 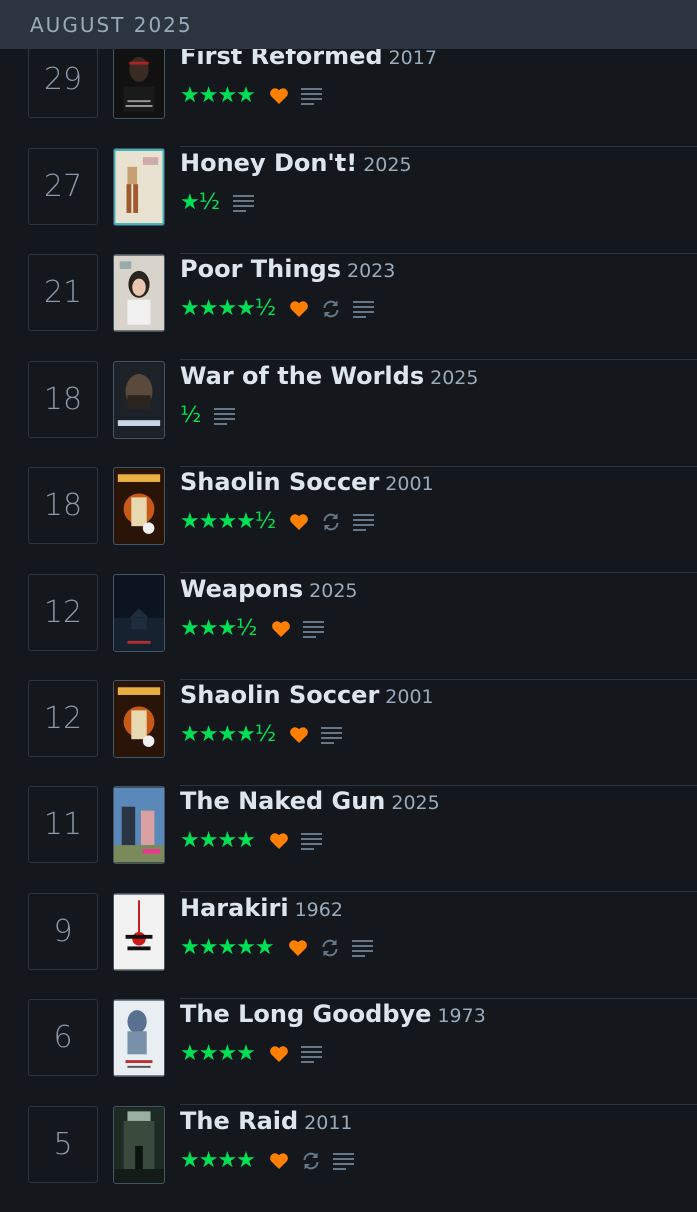 What do you see at coordinates (190, 415) in the screenshot?
I see `star-rating: ½` at bounding box center [190, 415].